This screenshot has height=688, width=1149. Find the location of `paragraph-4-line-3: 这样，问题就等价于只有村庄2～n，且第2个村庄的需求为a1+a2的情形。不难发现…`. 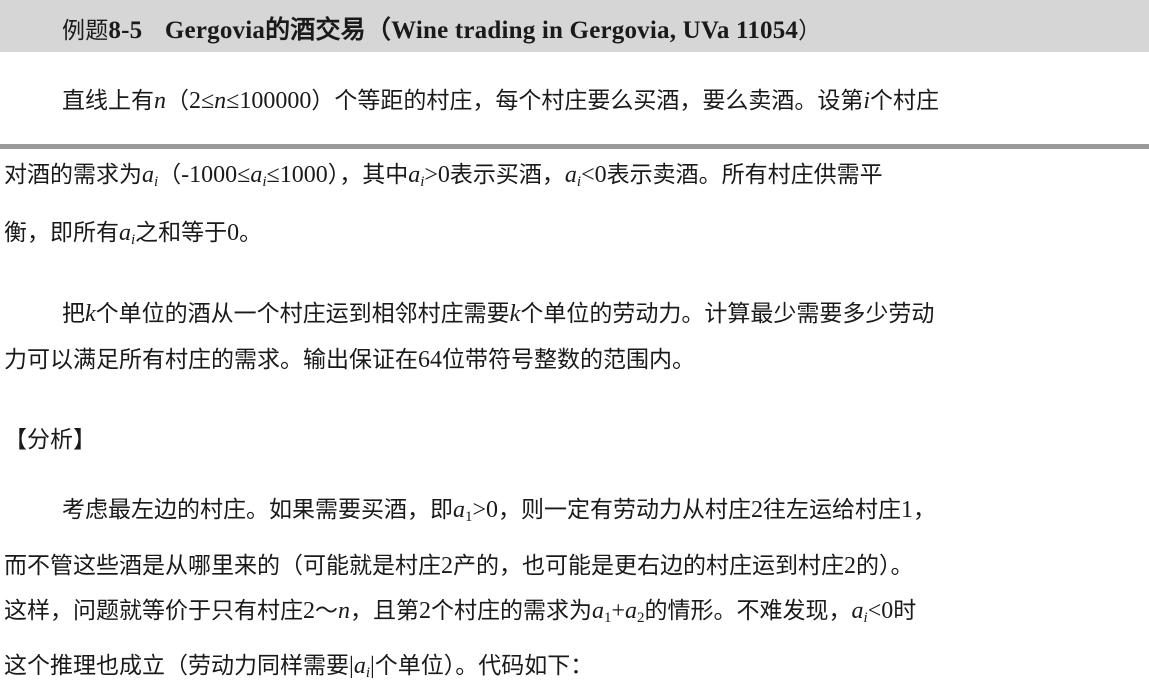

paragraph-4-line-3: 这样，问题就等价于只有村庄2～n，且第2个村庄的需求为a1+a2的情形。不难发现… is located at coordinates (460, 611).